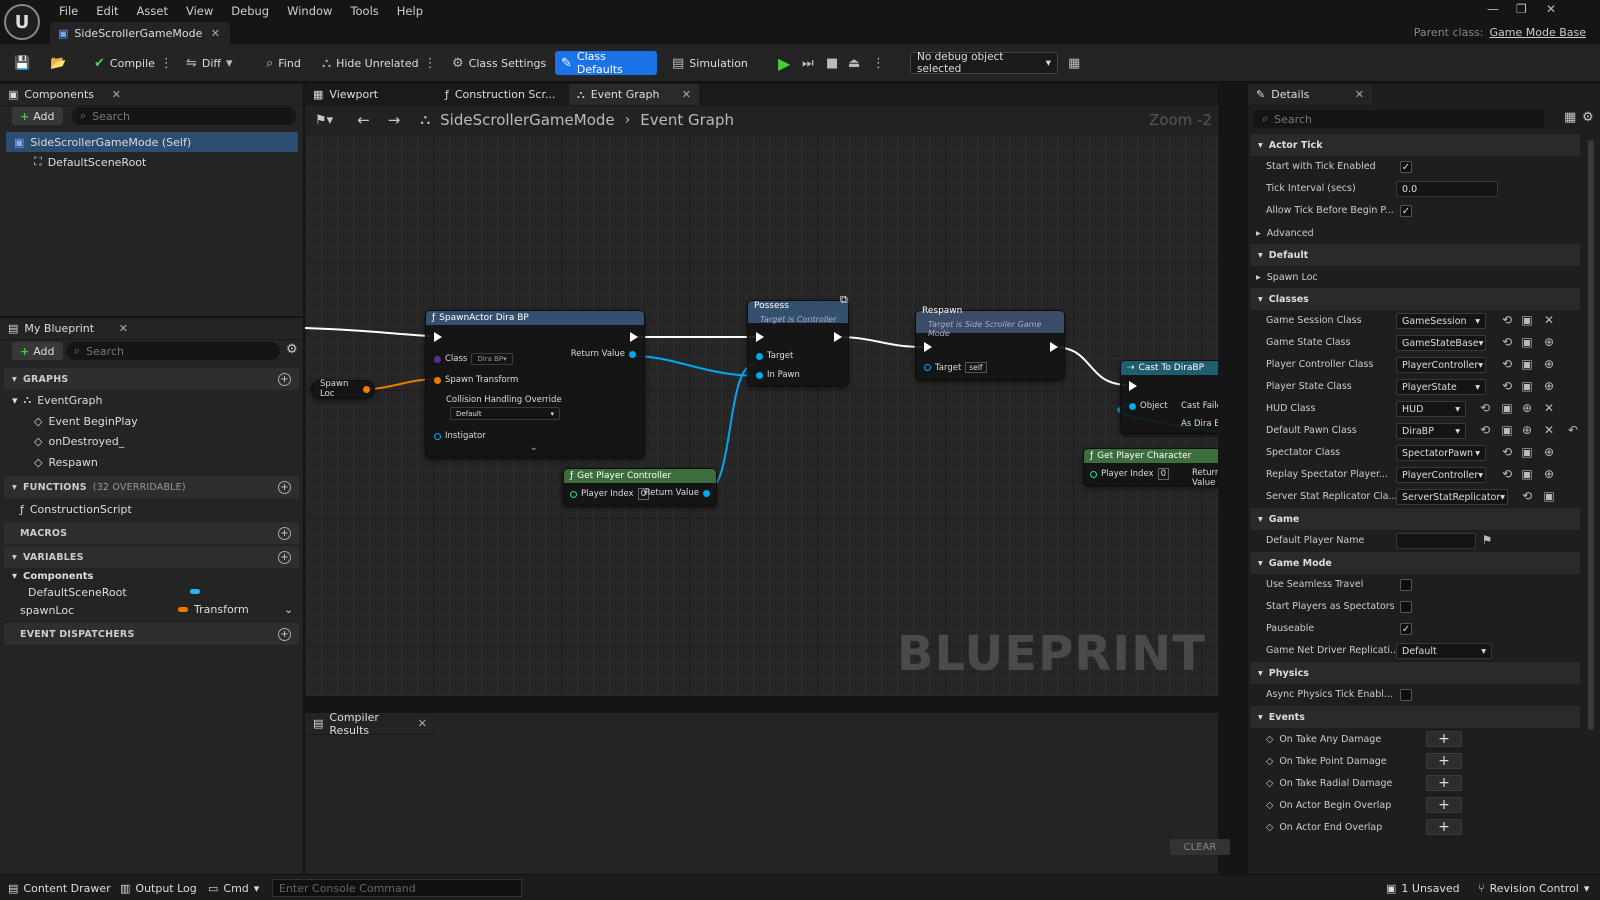  What do you see at coordinates (1415, 145) in the screenshot?
I see `section-actor-tick: ▾ Actor Tick` at bounding box center [1415, 145].